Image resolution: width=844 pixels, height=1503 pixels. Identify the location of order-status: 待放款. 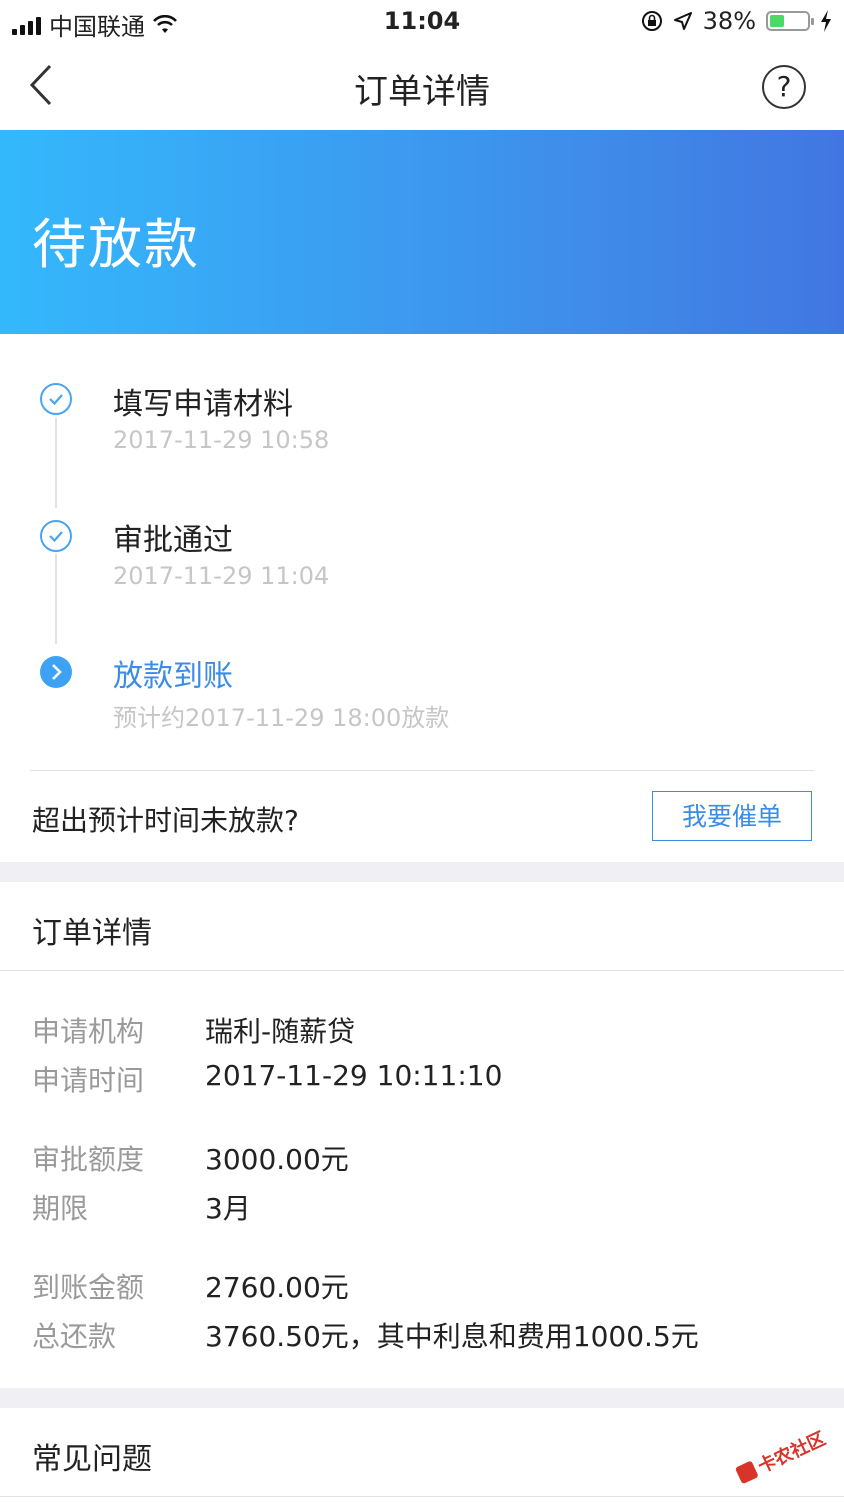
(116, 244).